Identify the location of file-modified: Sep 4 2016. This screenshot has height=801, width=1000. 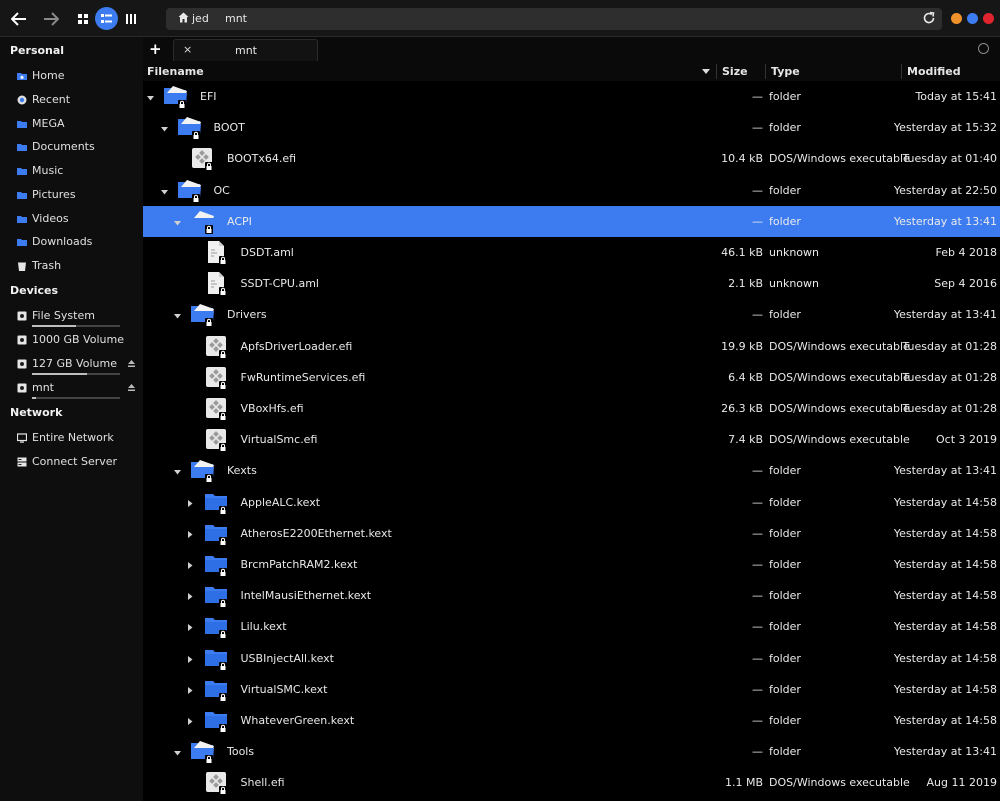
(965, 284).